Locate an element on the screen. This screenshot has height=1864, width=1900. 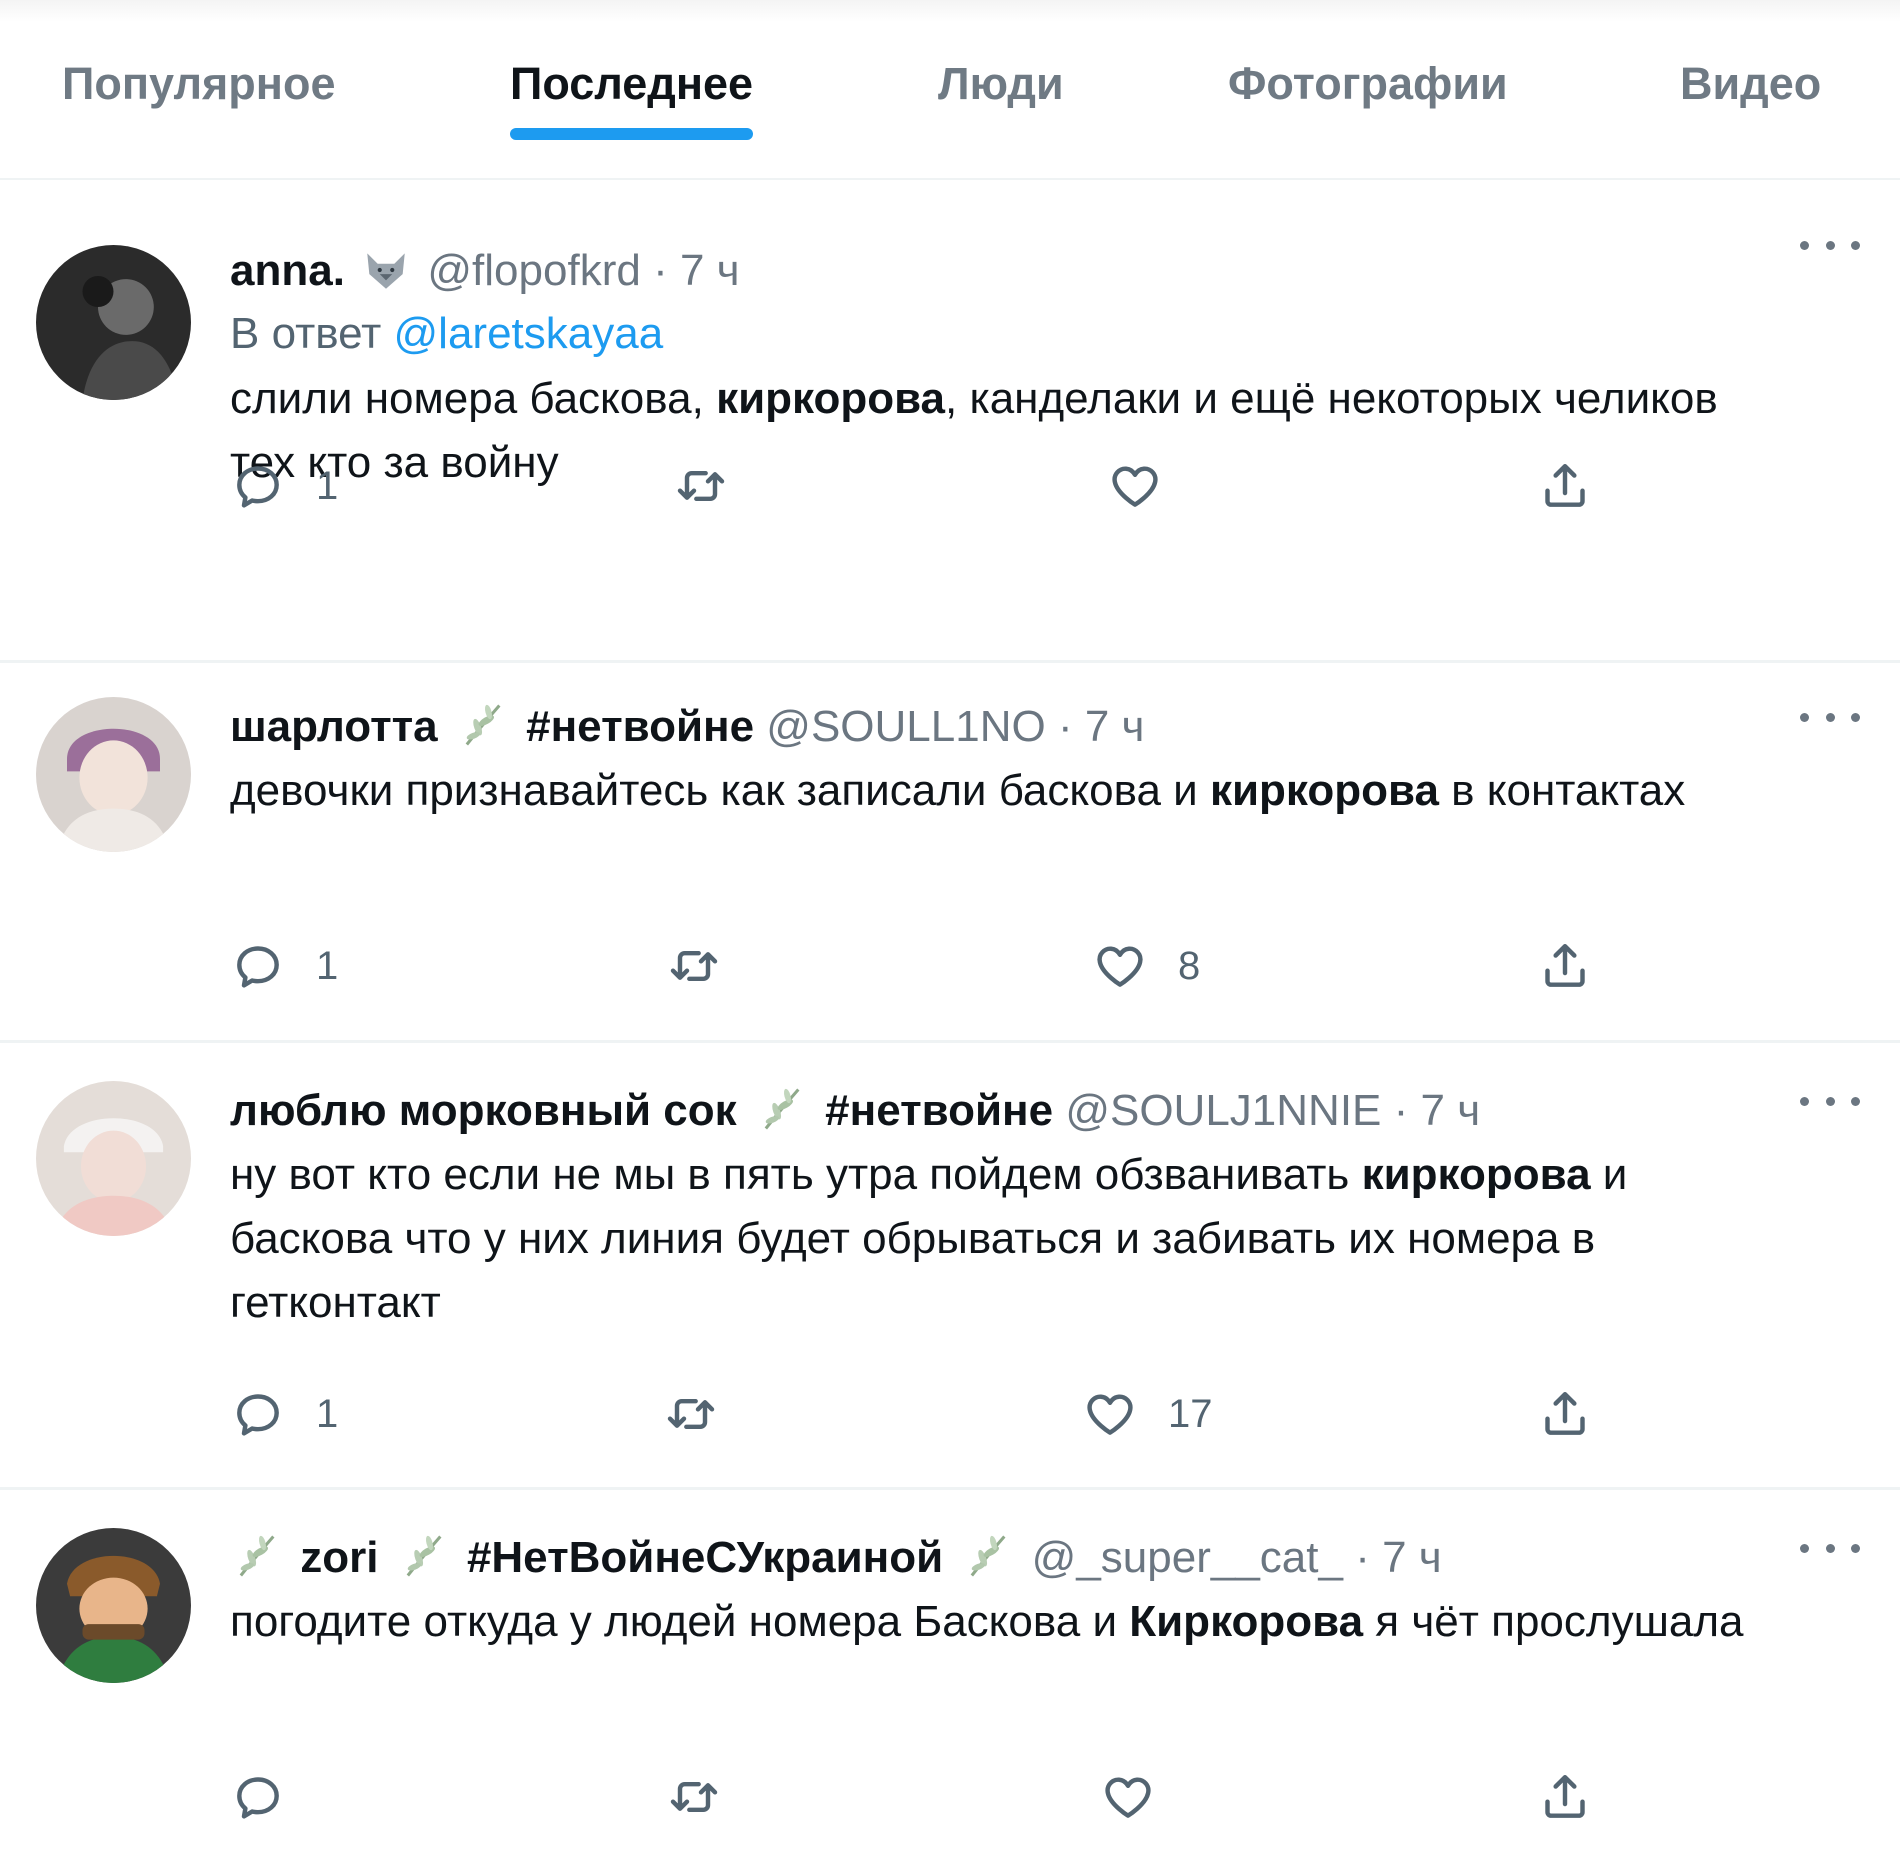
reply-mention-link: @laretskayaa is located at coordinates (529, 333).